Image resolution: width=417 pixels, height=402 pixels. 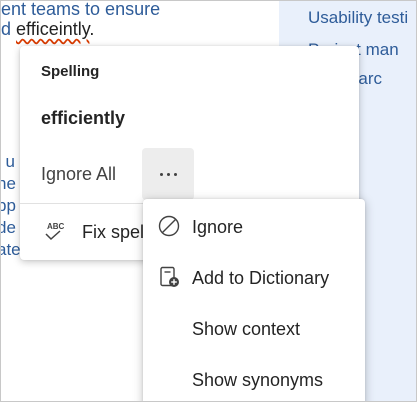 What do you see at coordinates (11, 249) in the screenshot?
I see `document-fragment: ate` at bounding box center [11, 249].